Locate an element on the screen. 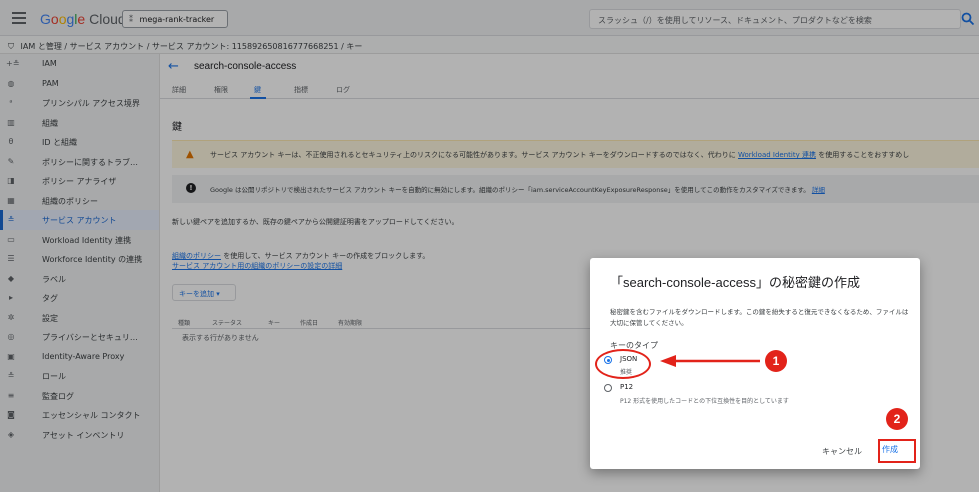  annotation-badge-1: 1 is located at coordinates (776, 361).